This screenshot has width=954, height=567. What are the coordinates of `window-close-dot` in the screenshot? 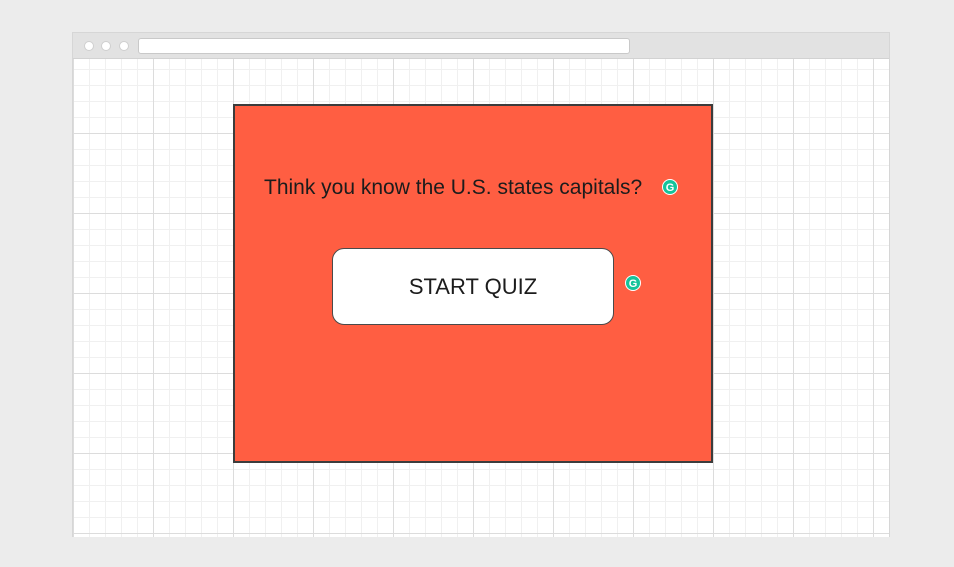 It's located at (89, 46).